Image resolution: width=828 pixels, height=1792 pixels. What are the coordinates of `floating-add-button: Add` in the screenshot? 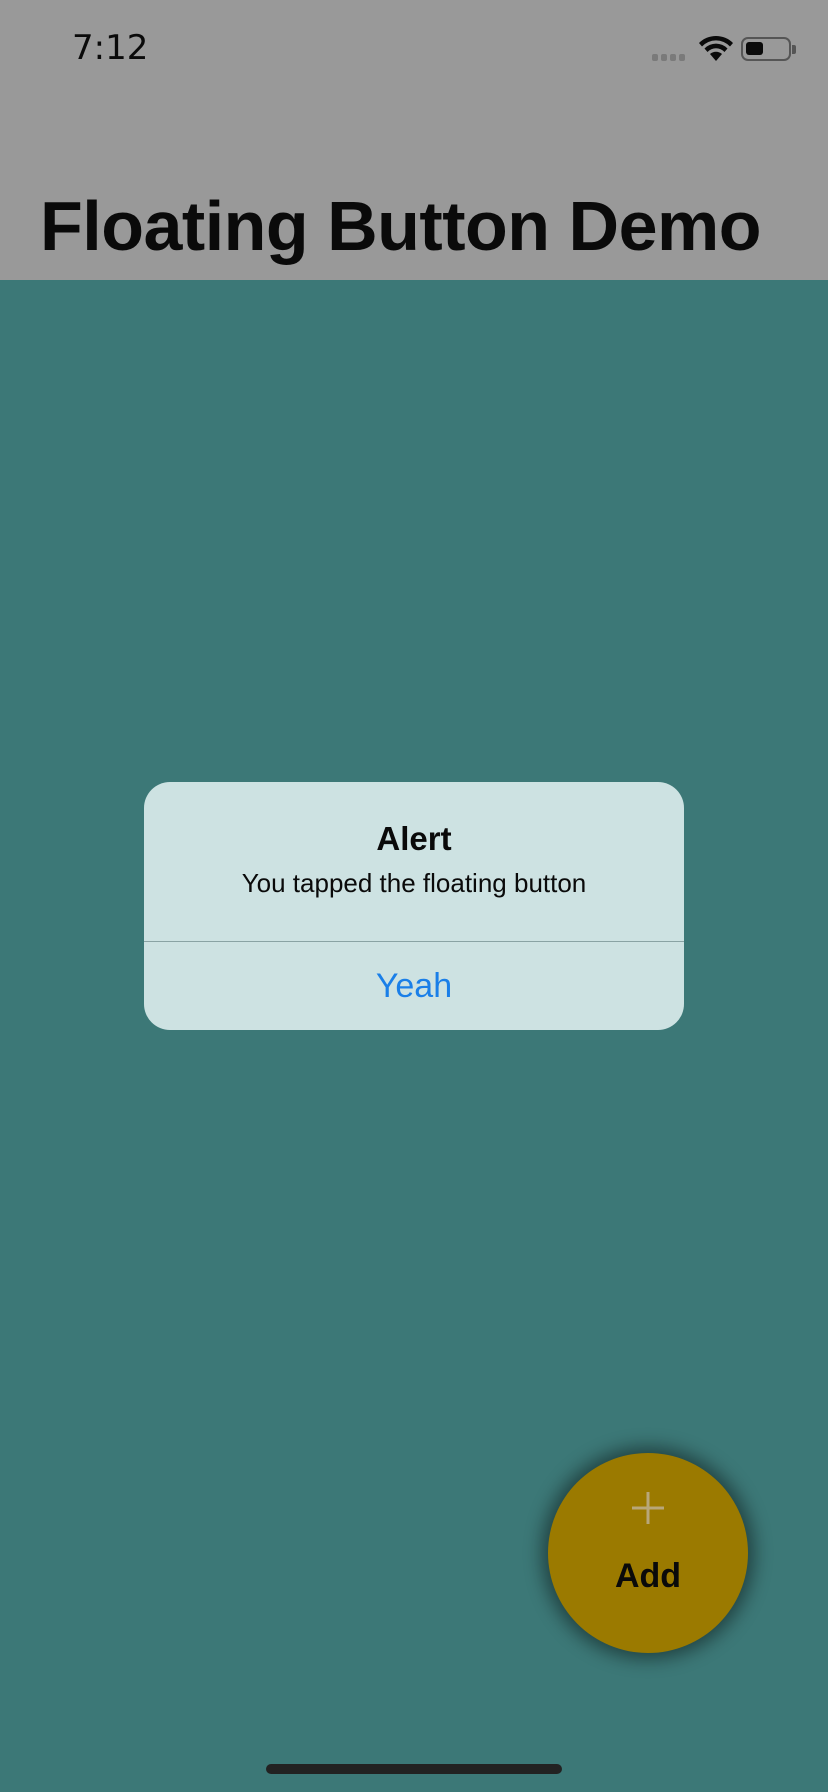 It's located at (648, 1553).